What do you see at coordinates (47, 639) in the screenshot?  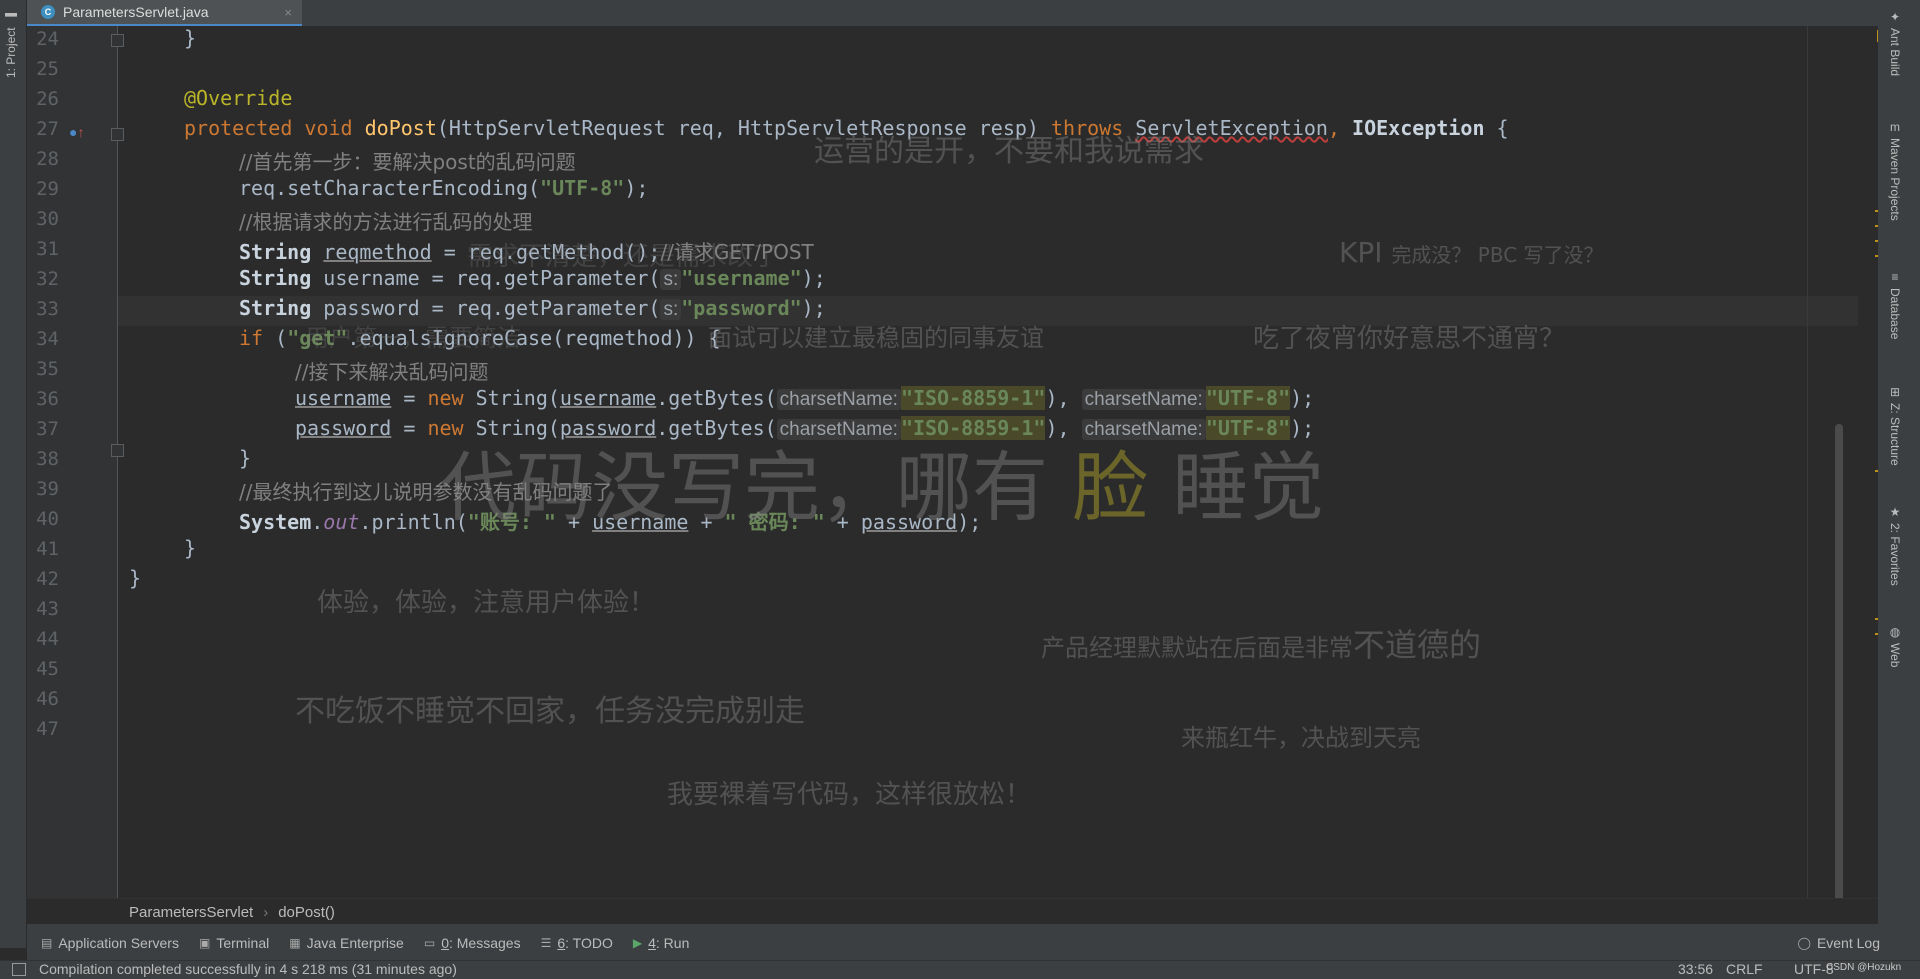 I see `line-number: 44` at bounding box center [47, 639].